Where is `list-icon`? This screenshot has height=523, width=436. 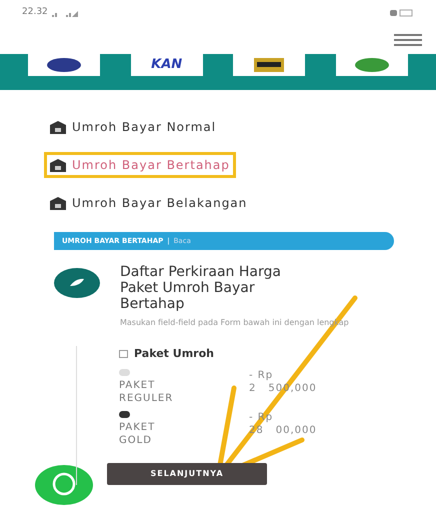 list-icon is located at coordinates (123, 354).